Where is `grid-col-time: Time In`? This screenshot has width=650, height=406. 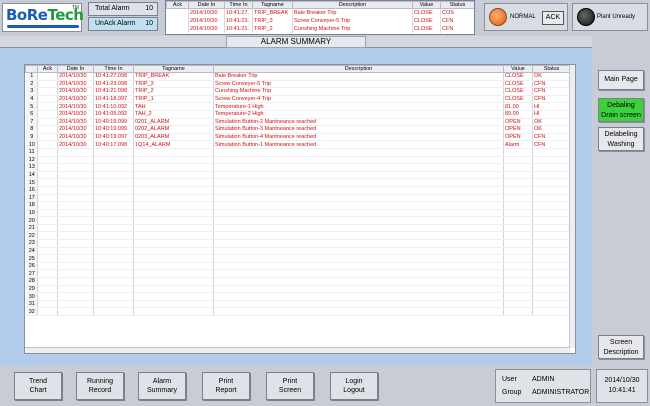
grid-col-time: Time In is located at coordinates (113, 69).